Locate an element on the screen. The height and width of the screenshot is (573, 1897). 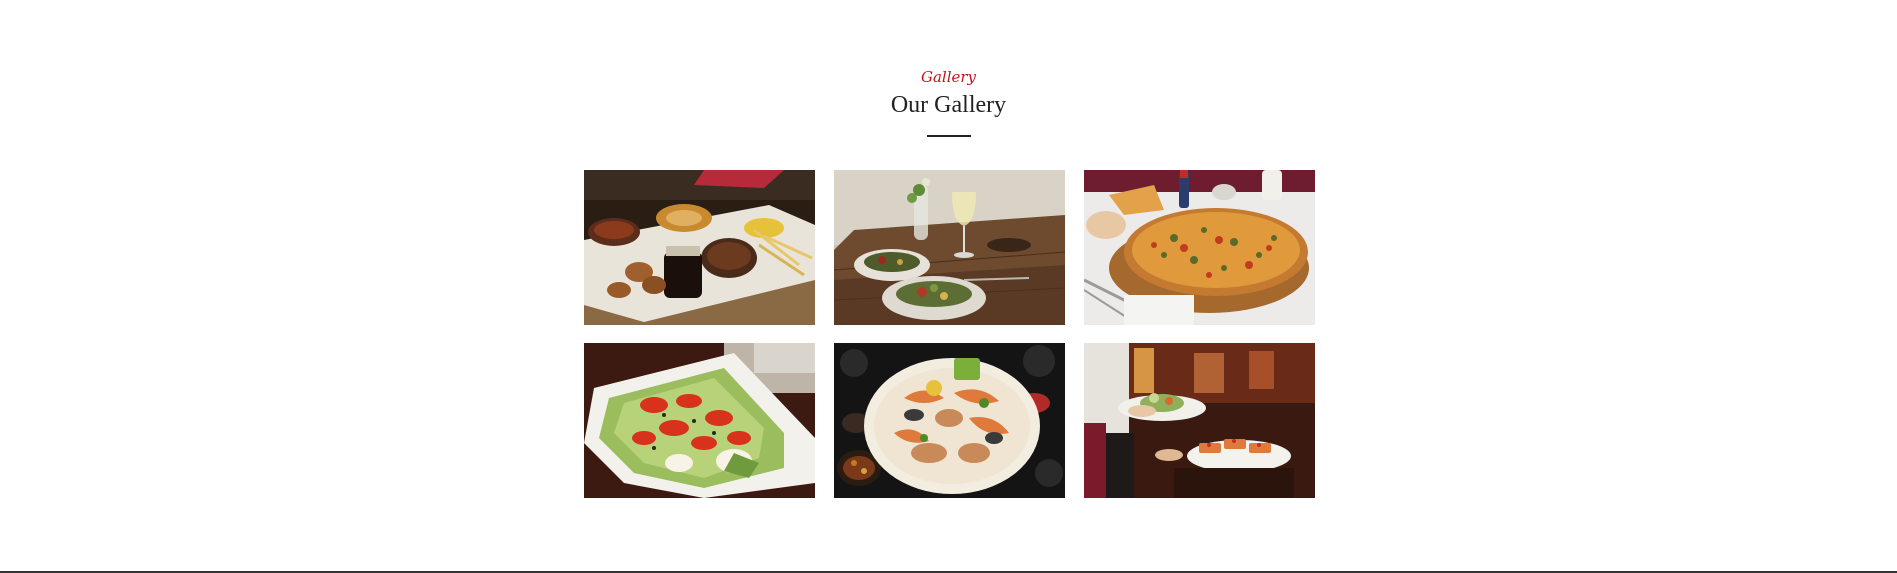
gallery-image-waiter-serving is located at coordinates (1199, 420).